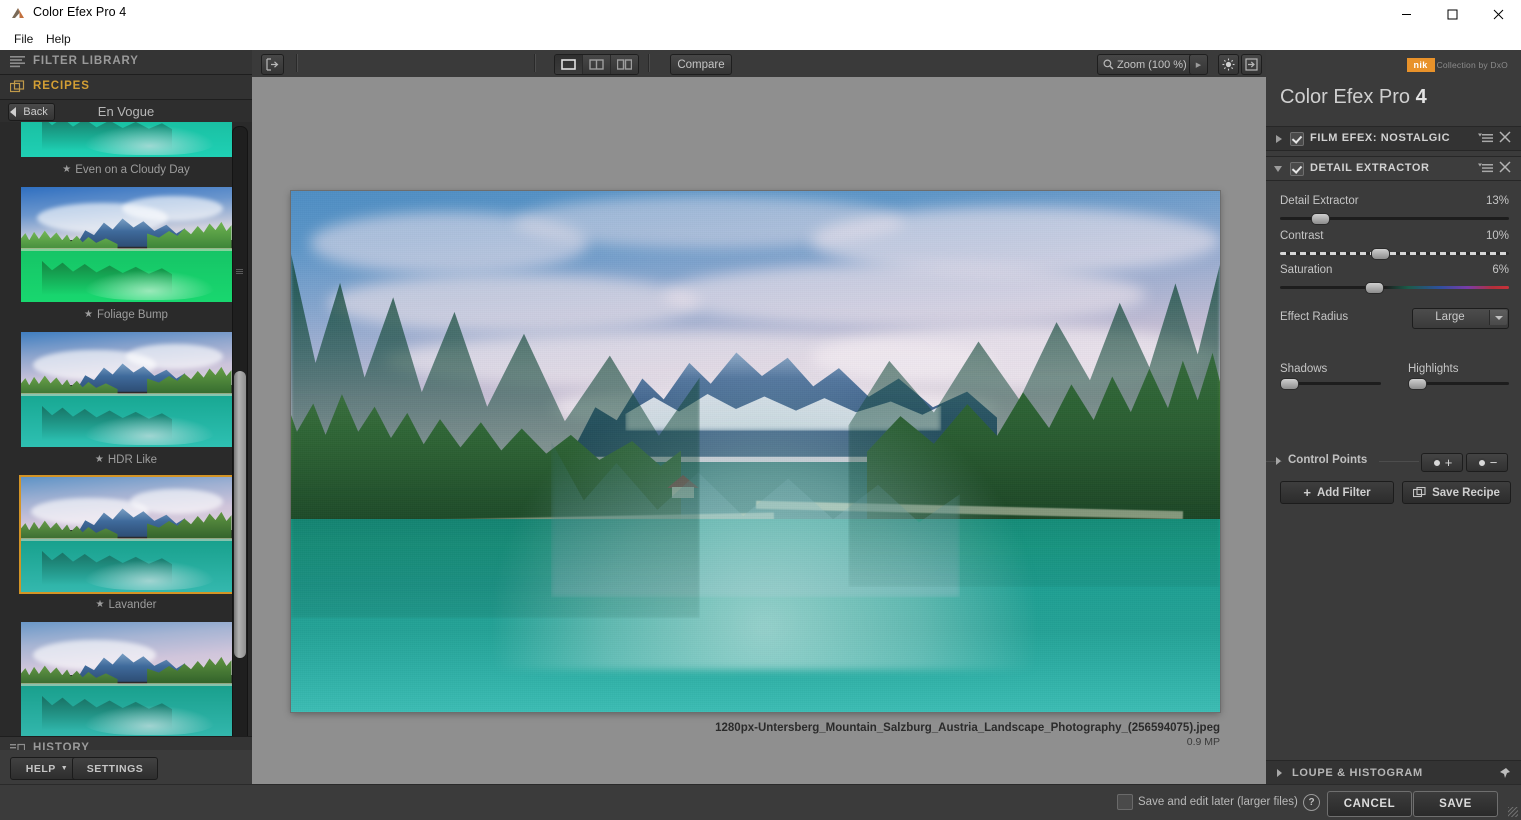 This screenshot has width=1521, height=820. Describe the element at coordinates (86, 61) in the screenshot. I see `filter-library-label: FILTER LIBRARY` at that location.